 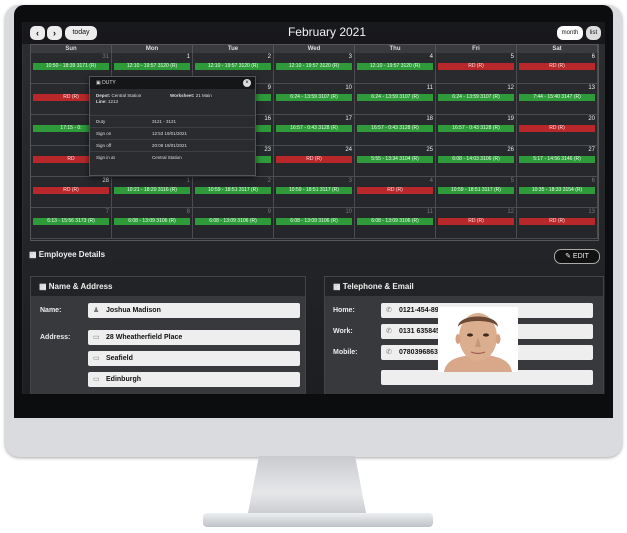 I want to click on duty-event: 7:44 - 15:40 3147 (R), so click(x=557, y=97).